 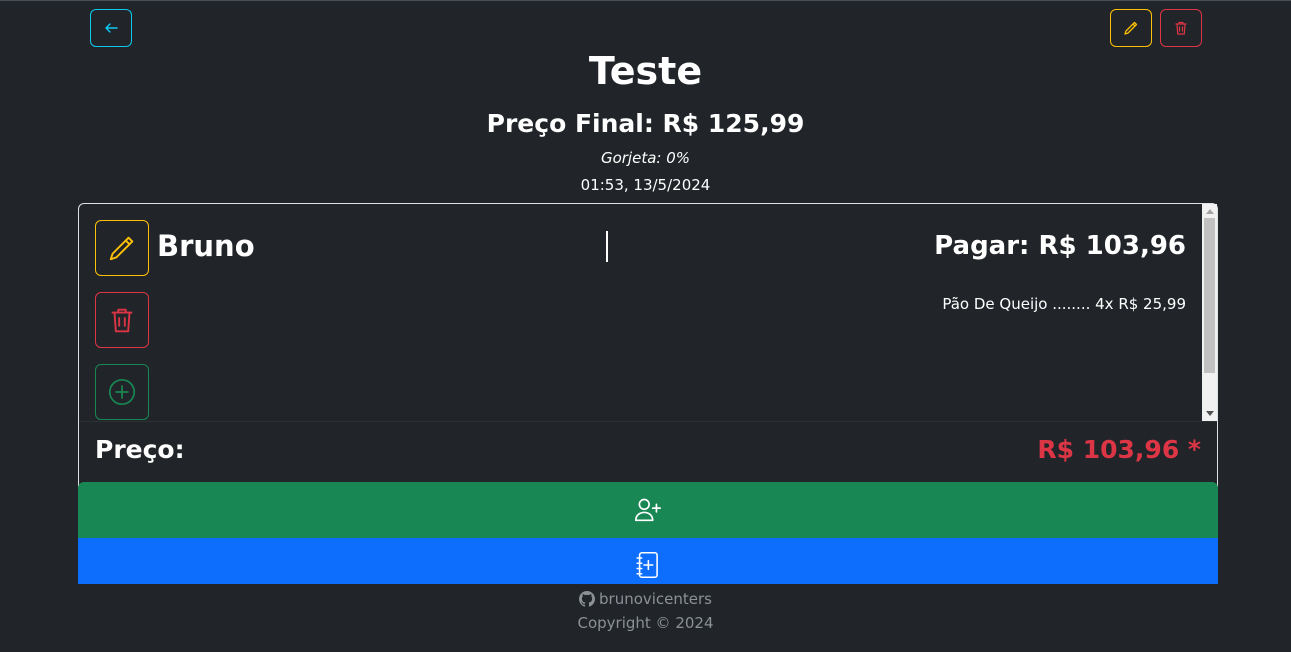 I want to click on top-border, so click(x=645, y=0).